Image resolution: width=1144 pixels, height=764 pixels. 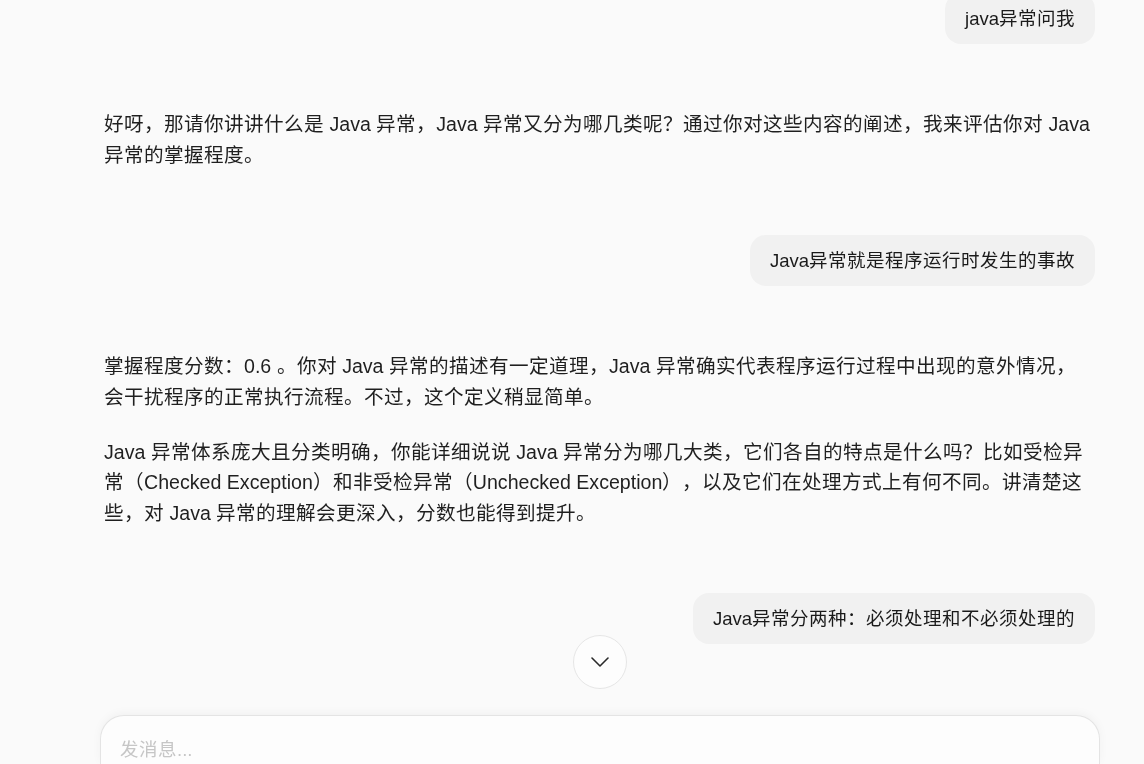 What do you see at coordinates (590, 382) in the screenshot?
I see `message-paragraph: 掌握程度分数：0.6 。你对 Java 异常的描述有一定道理，Java 异常确实代表程序运行过程中出现的意外情况，会干扰程序的正常执行流程。不过，这个定义稍显简单。` at bounding box center [590, 382].